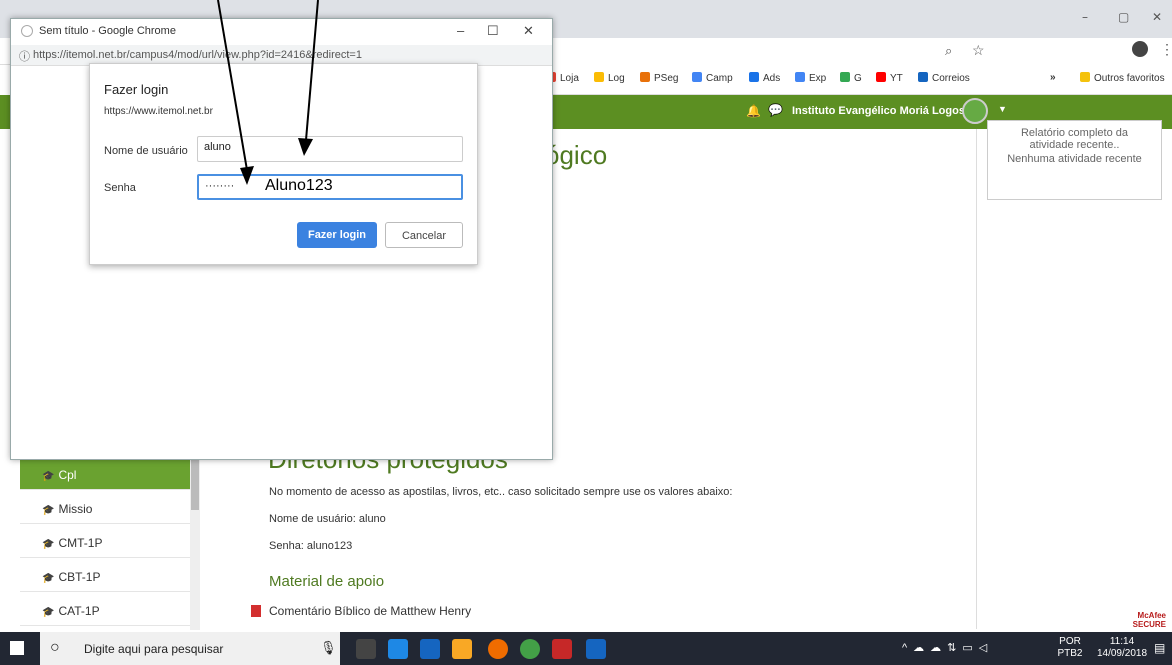  I want to click on mcafee-badge: McAfee SECURE, so click(1136, 621).